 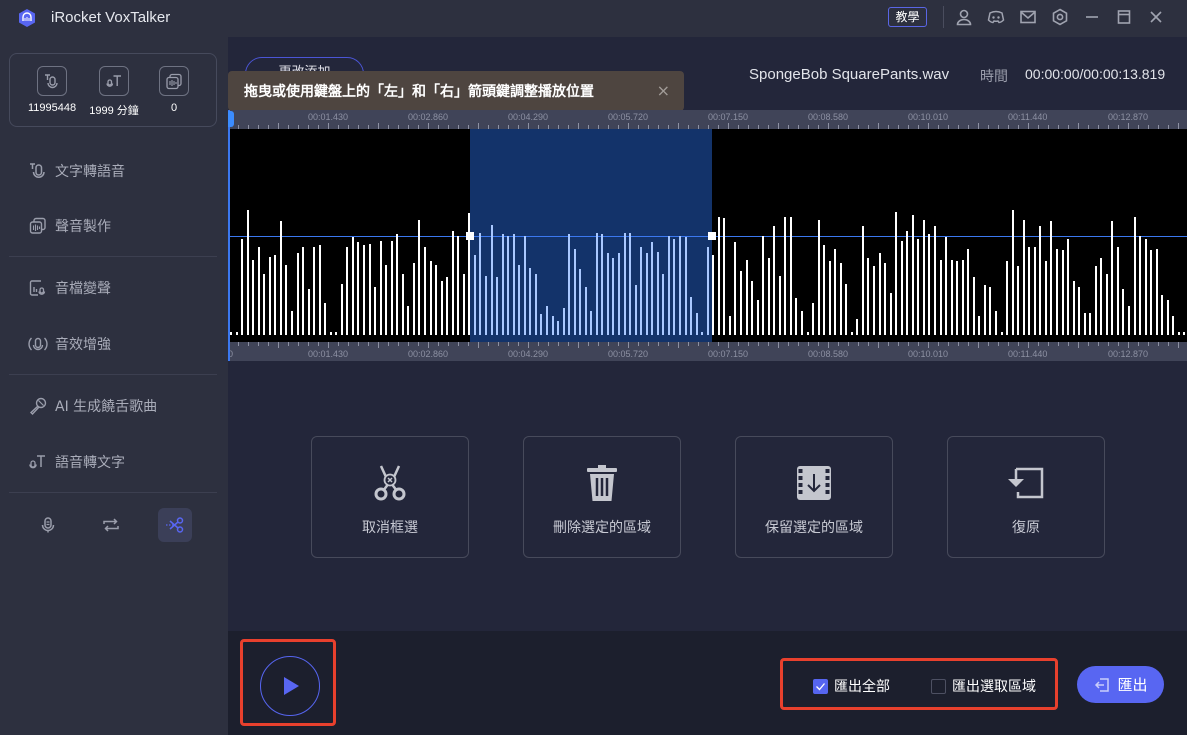 I want to click on export-button: 匯出, so click(x=1120, y=684).